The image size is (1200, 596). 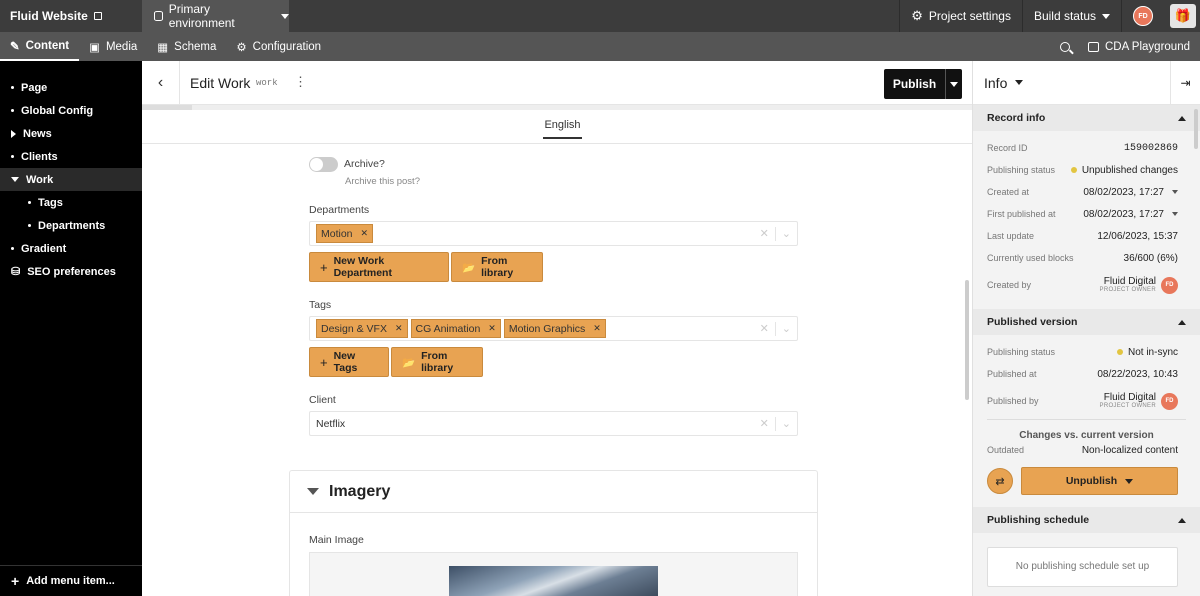 What do you see at coordinates (1151, 148) in the screenshot?
I see `record-id-value: 159002869` at bounding box center [1151, 148].